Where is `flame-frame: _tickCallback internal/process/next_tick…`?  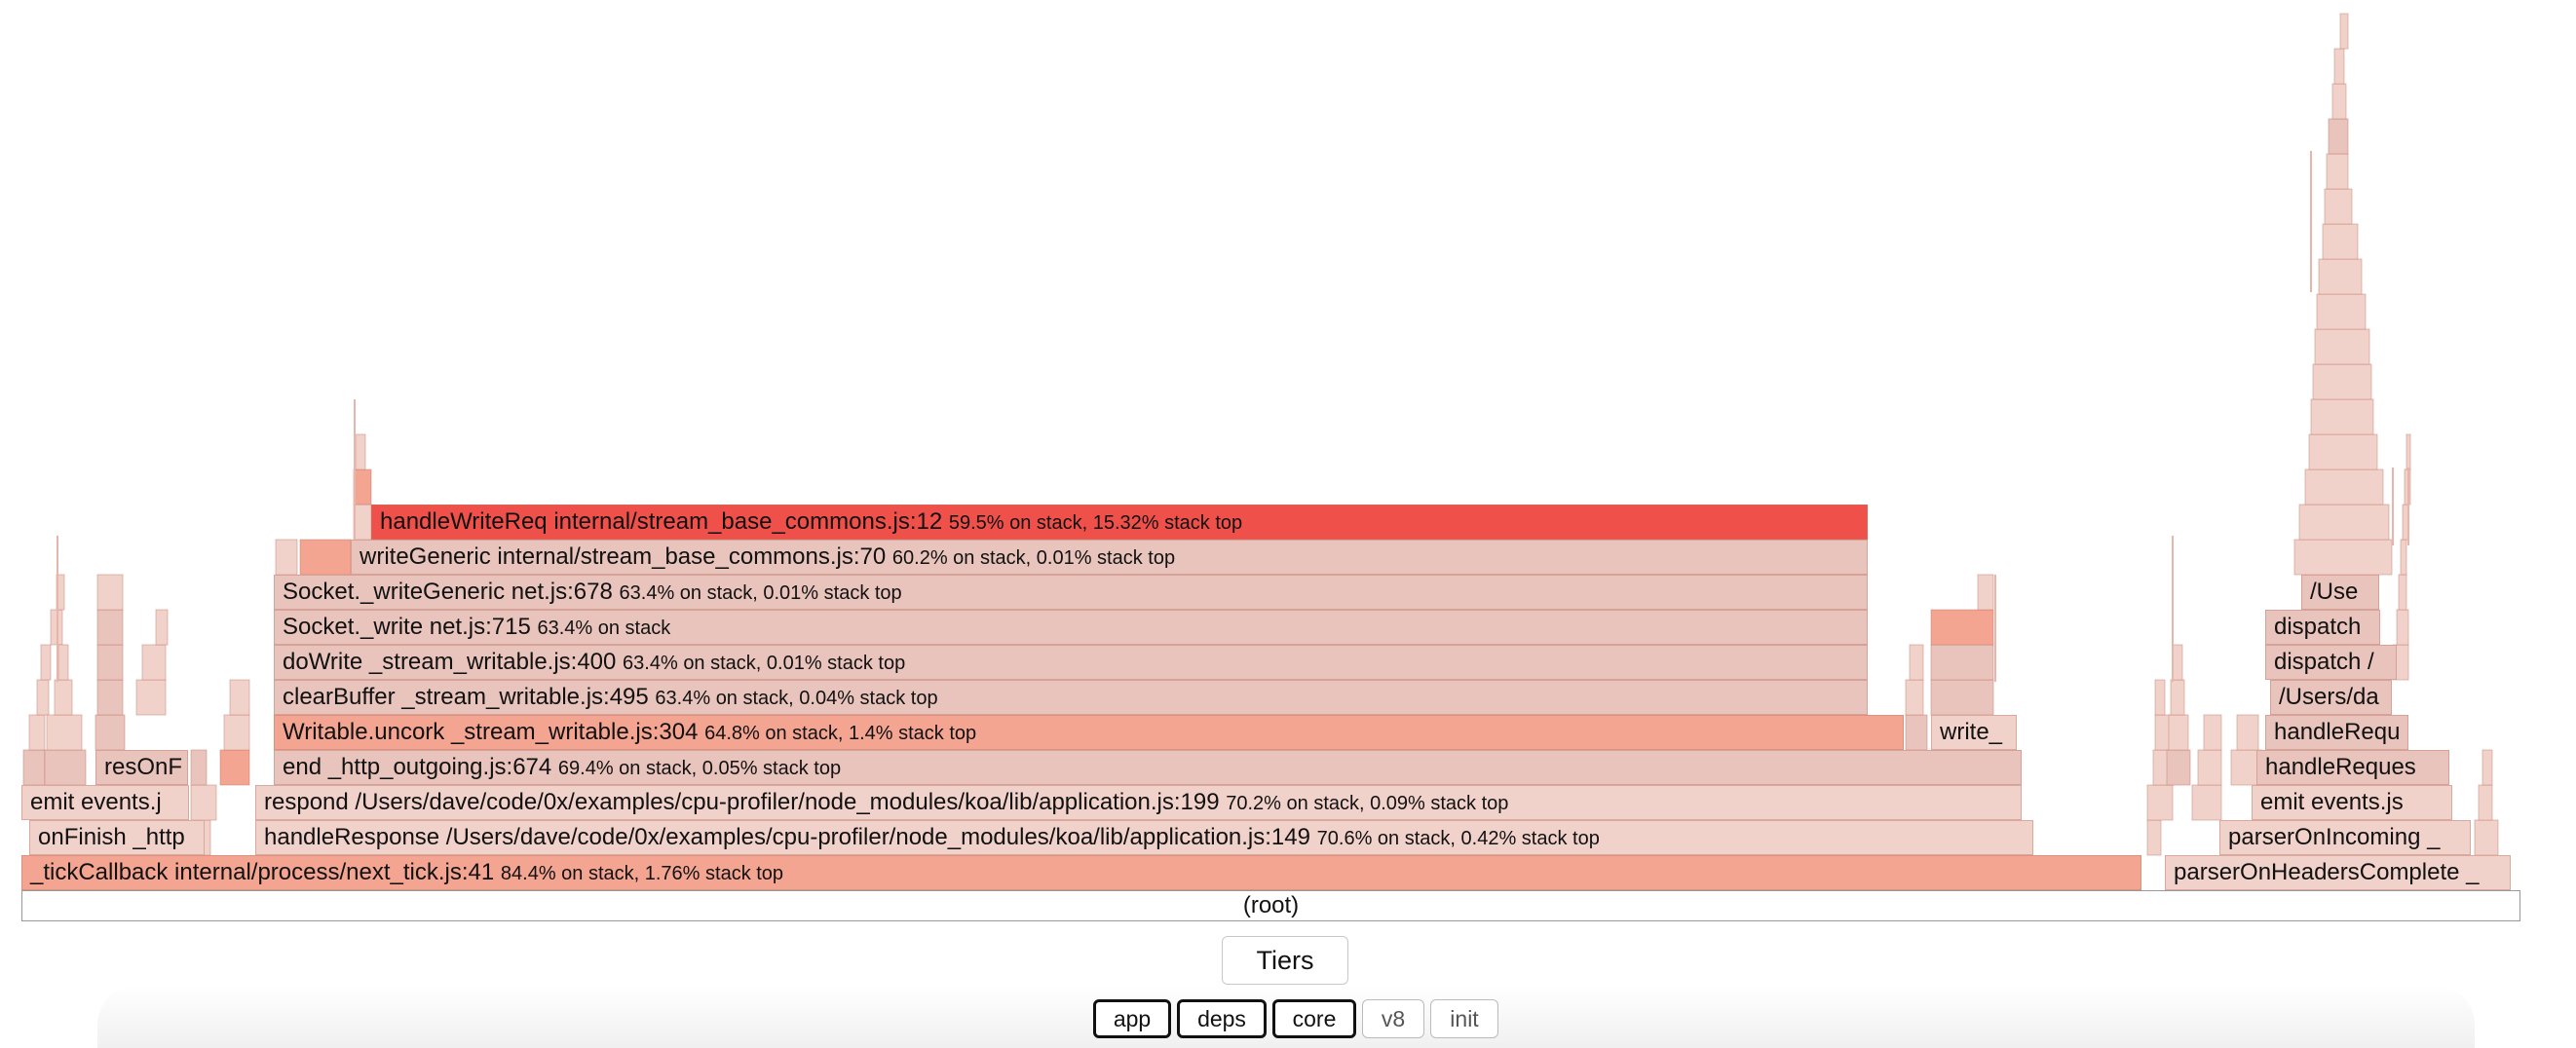 flame-frame: _tickCallback internal/process/next_tick… is located at coordinates (1081, 873).